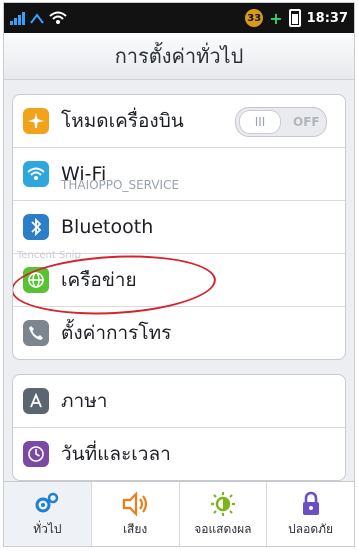 The width and height of the screenshot is (358, 551). What do you see at coordinates (311, 528) in the screenshot?
I see `tab-security-label: ปลอดภัย` at bounding box center [311, 528].